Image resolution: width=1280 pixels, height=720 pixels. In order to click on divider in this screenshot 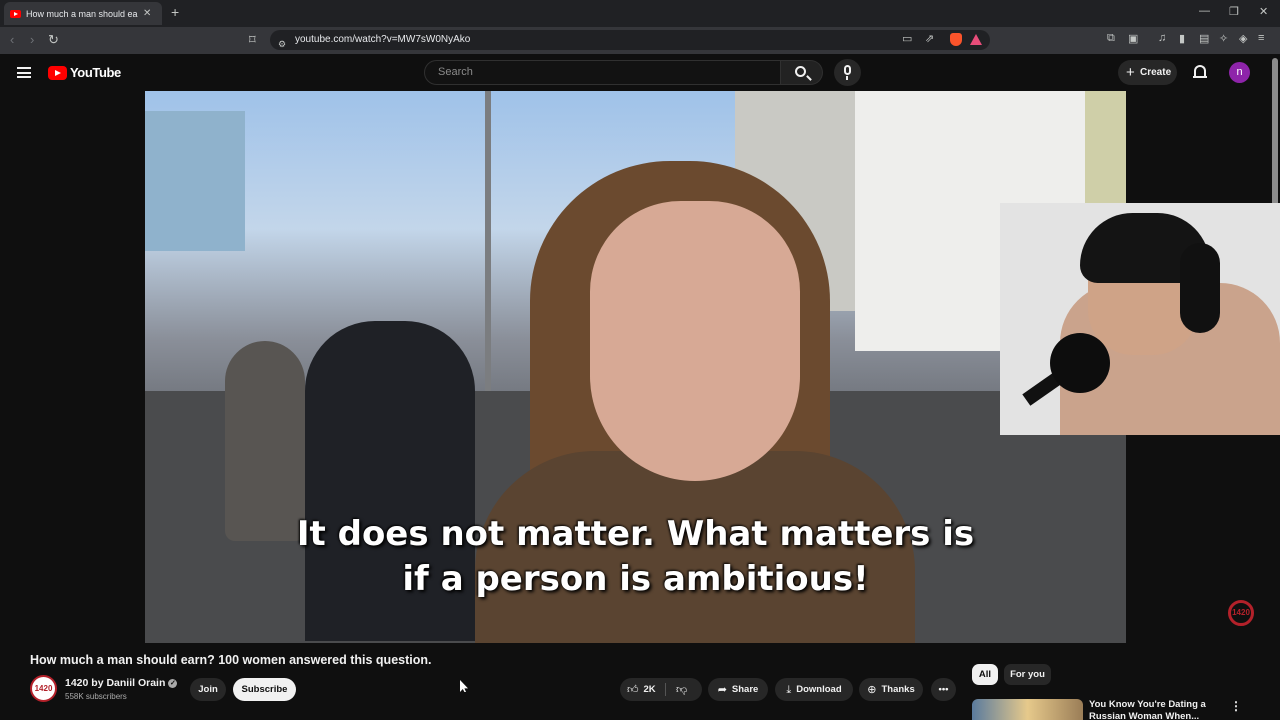, I will do `click(665, 689)`.